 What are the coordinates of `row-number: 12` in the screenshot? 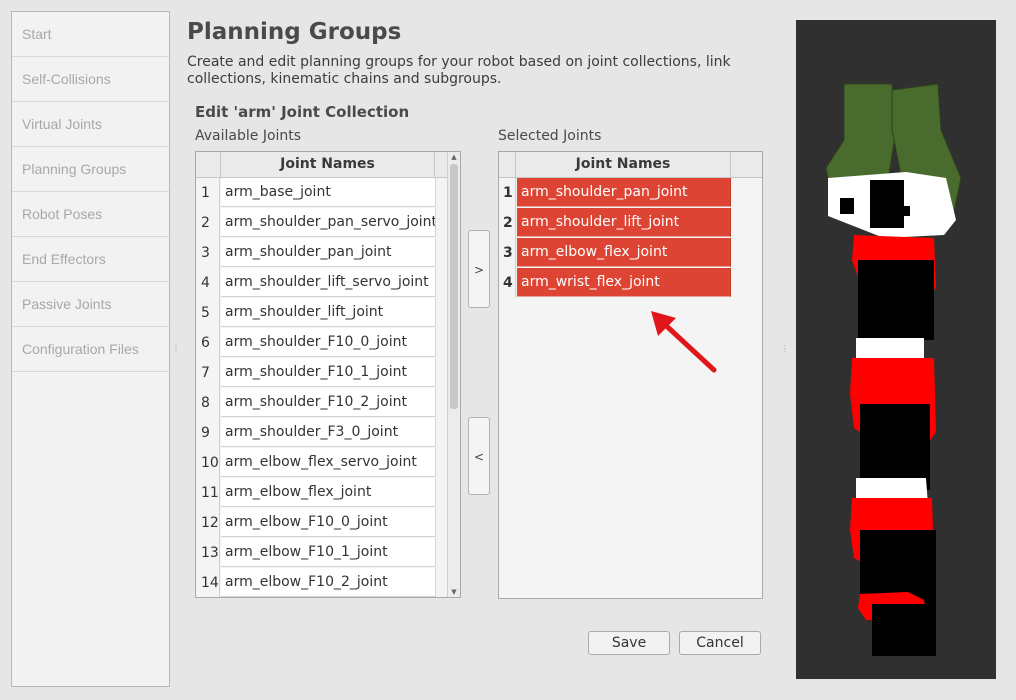 It's located at (208, 523).